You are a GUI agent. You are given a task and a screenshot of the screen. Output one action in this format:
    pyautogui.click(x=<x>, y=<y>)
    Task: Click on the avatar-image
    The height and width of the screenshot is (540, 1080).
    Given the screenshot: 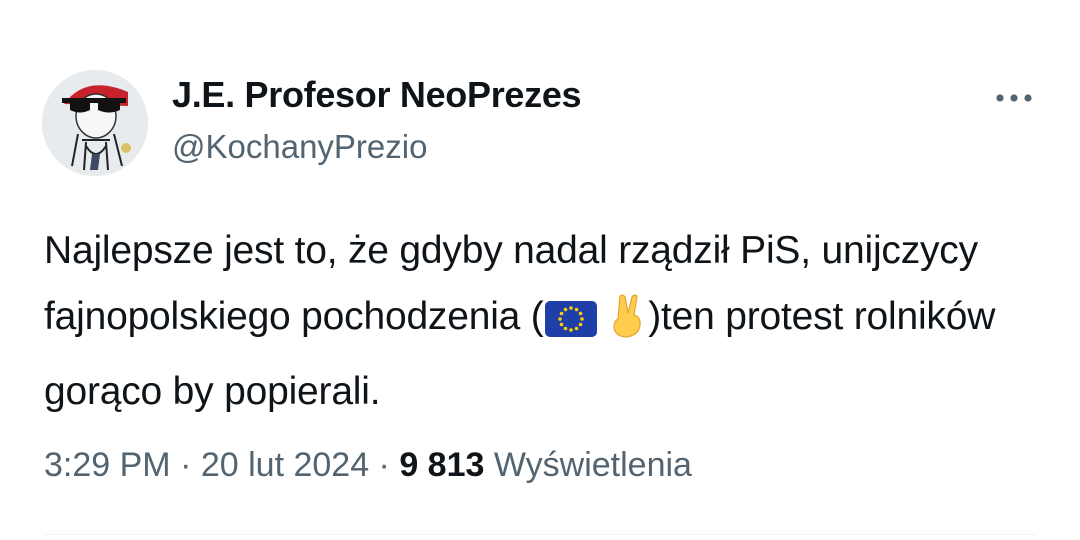 What is the action you would take?
    pyautogui.click(x=95, y=123)
    